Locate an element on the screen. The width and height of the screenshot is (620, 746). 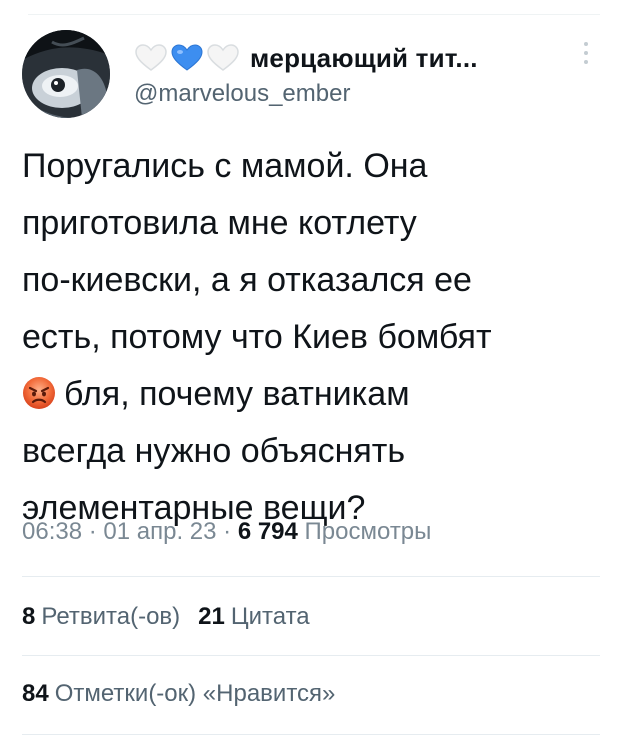
avatar is located at coordinates (66, 74).